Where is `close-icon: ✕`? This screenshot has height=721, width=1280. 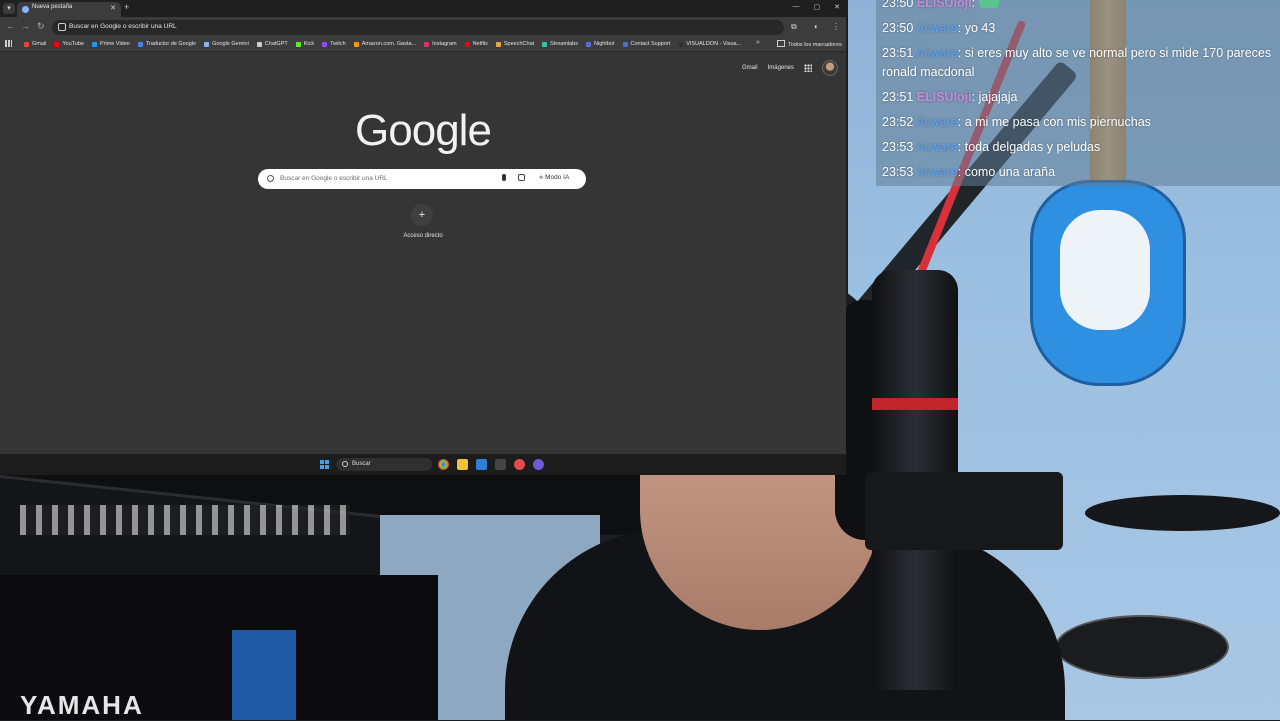 close-icon: ✕ is located at coordinates (113, 8).